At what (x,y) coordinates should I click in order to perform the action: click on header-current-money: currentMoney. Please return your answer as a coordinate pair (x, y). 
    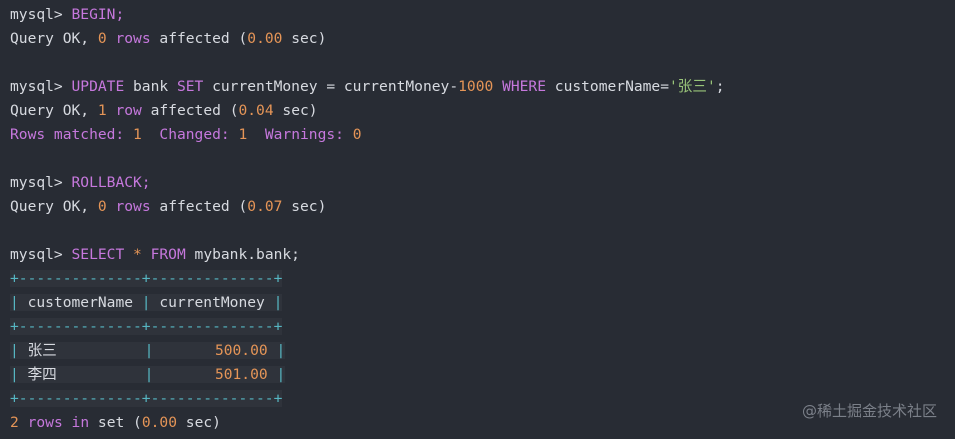
    Looking at the image, I should click on (212, 302).